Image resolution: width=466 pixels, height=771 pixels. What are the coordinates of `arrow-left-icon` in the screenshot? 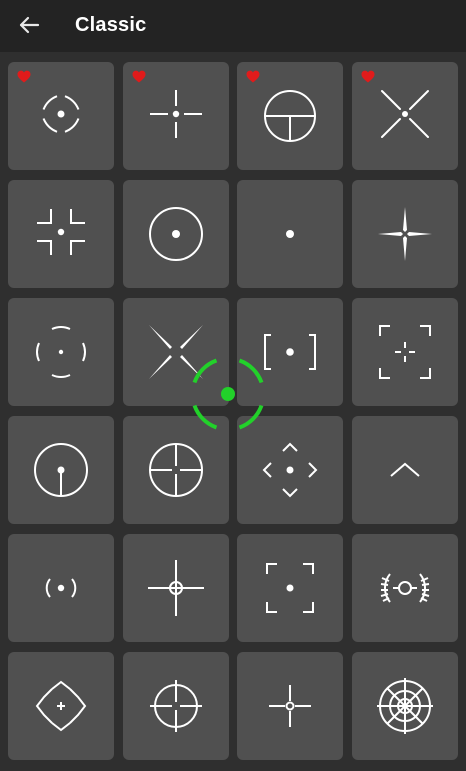 It's located at (29, 25).